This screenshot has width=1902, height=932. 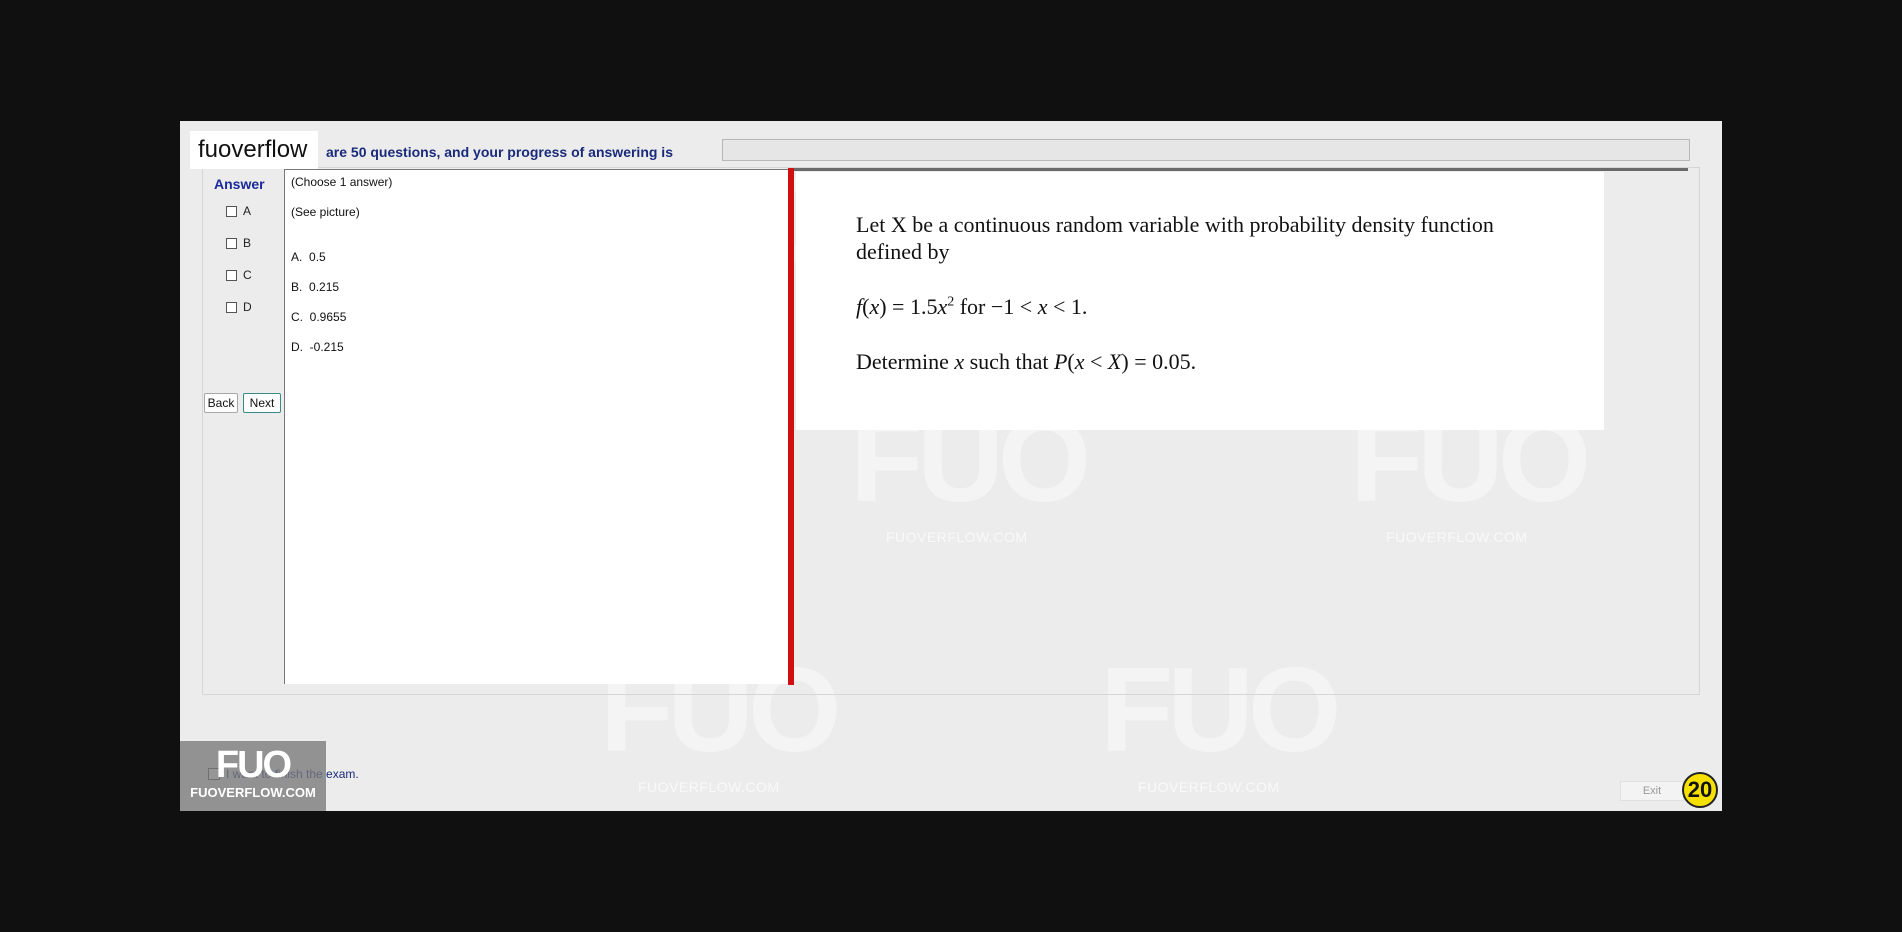 I want to click on brand-label: fuoverflow, so click(x=254, y=150).